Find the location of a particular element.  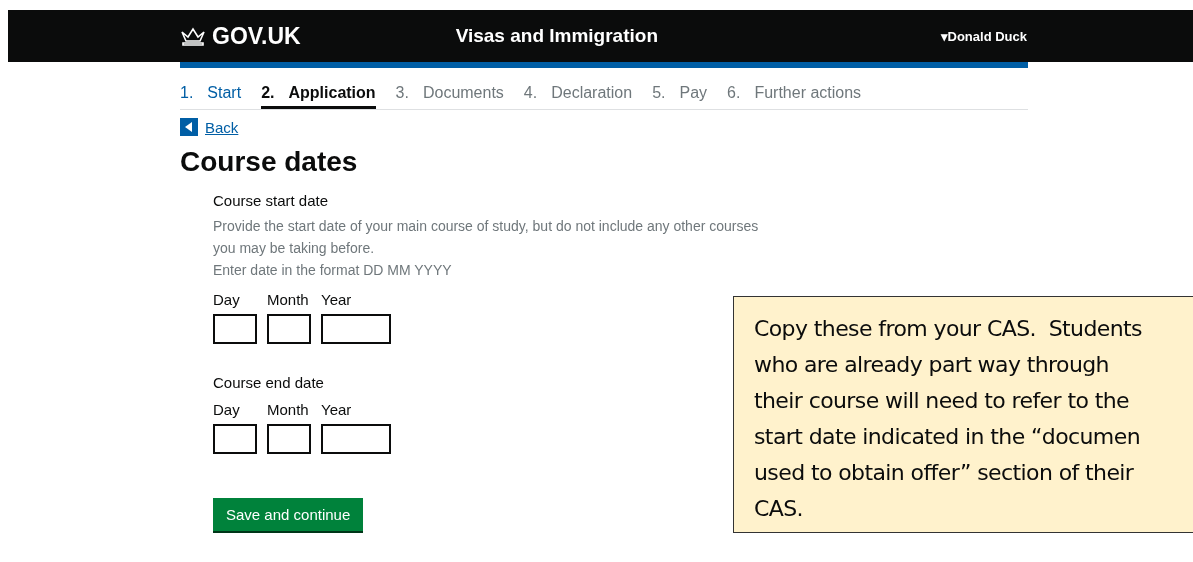

progress-step: 2. Application is located at coordinates (318, 96).